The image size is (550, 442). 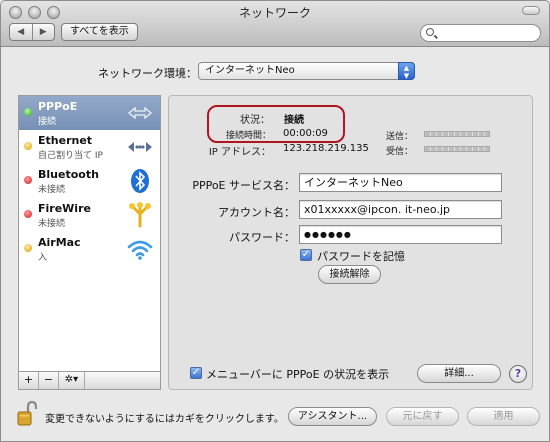 What do you see at coordinates (400, 209) in the screenshot?
I see `account-name-field: x01xxxxx@ipcon. it-neo.jp` at bounding box center [400, 209].